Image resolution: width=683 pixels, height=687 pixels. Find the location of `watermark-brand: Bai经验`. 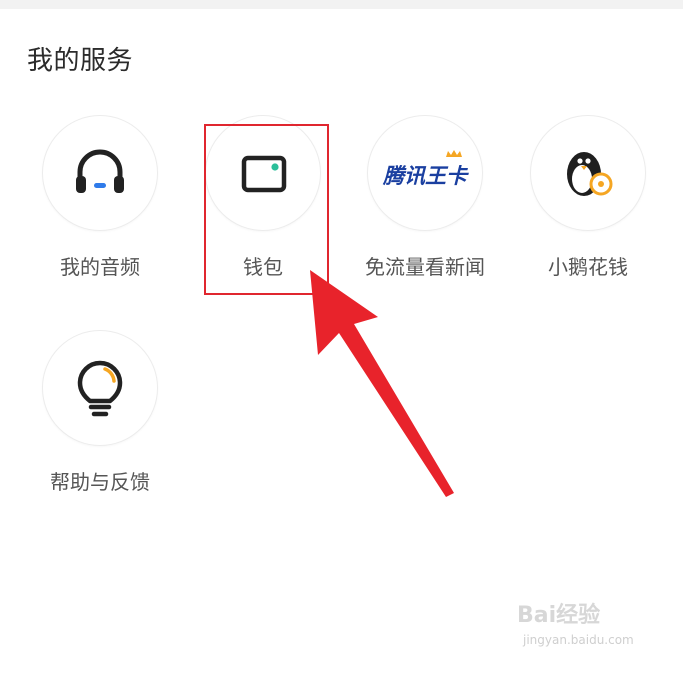

watermark-brand: Bai经验 is located at coordinates (559, 615).